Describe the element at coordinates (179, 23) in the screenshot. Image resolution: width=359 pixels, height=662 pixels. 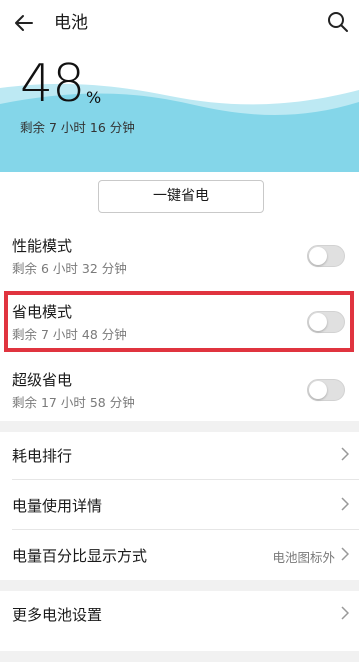
I see `top-app-bar: 电池` at that location.